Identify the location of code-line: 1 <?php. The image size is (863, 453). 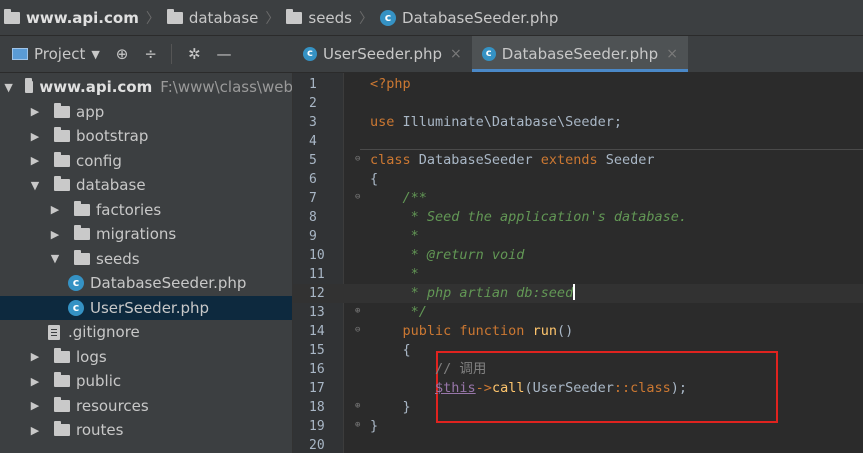
(578, 84).